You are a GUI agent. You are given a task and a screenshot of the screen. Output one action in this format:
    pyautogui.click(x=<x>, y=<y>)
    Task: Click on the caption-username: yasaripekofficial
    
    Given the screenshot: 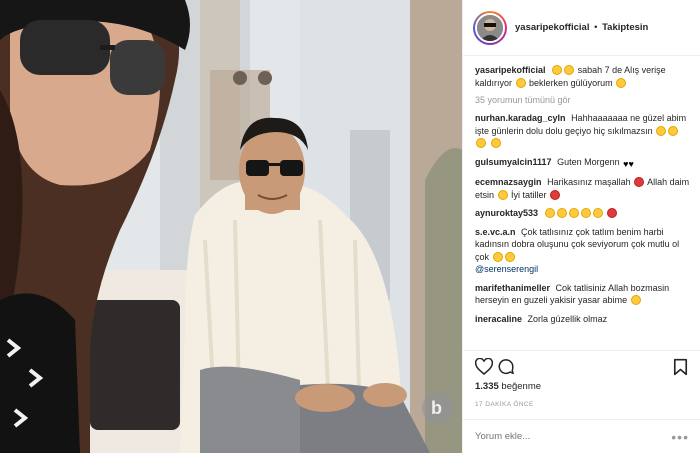 What is the action you would take?
    pyautogui.click(x=510, y=70)
    